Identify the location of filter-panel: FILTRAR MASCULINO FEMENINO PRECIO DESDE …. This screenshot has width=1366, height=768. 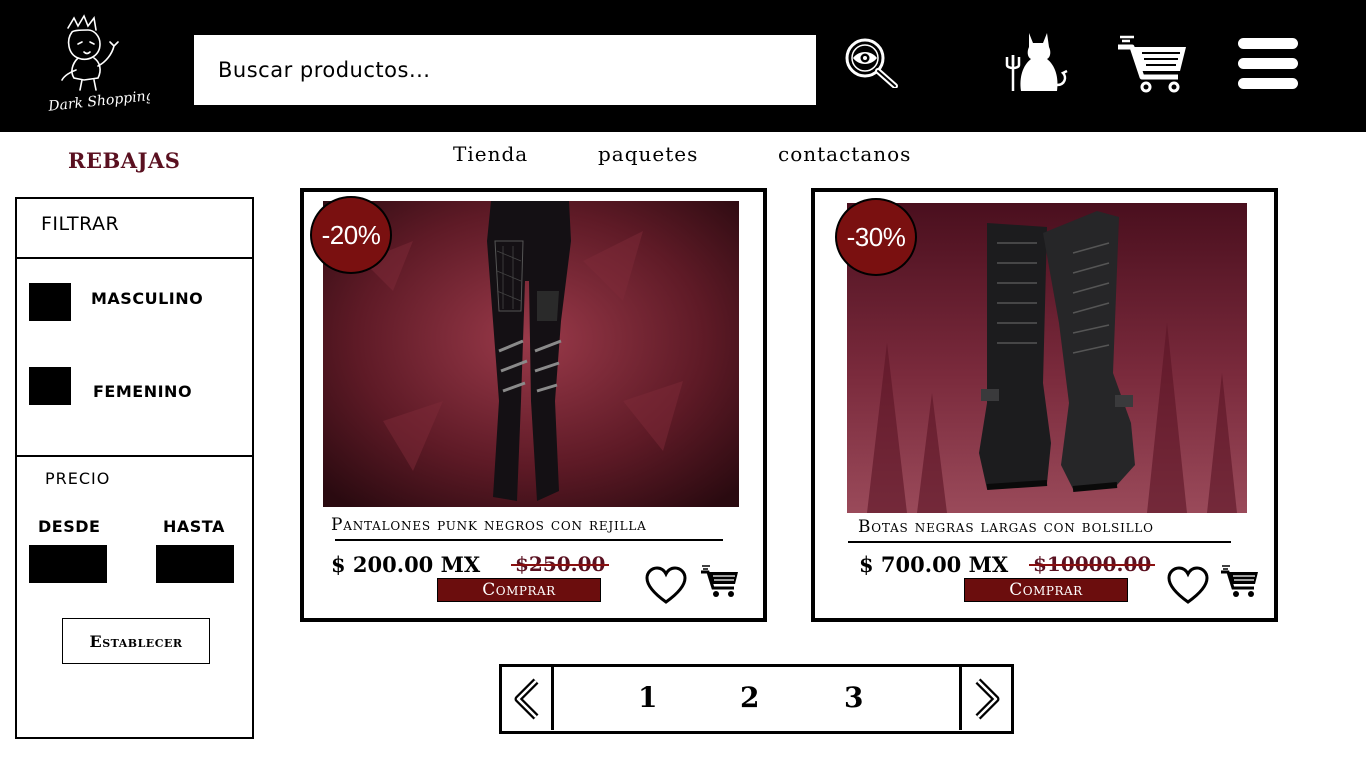
(134, 468).